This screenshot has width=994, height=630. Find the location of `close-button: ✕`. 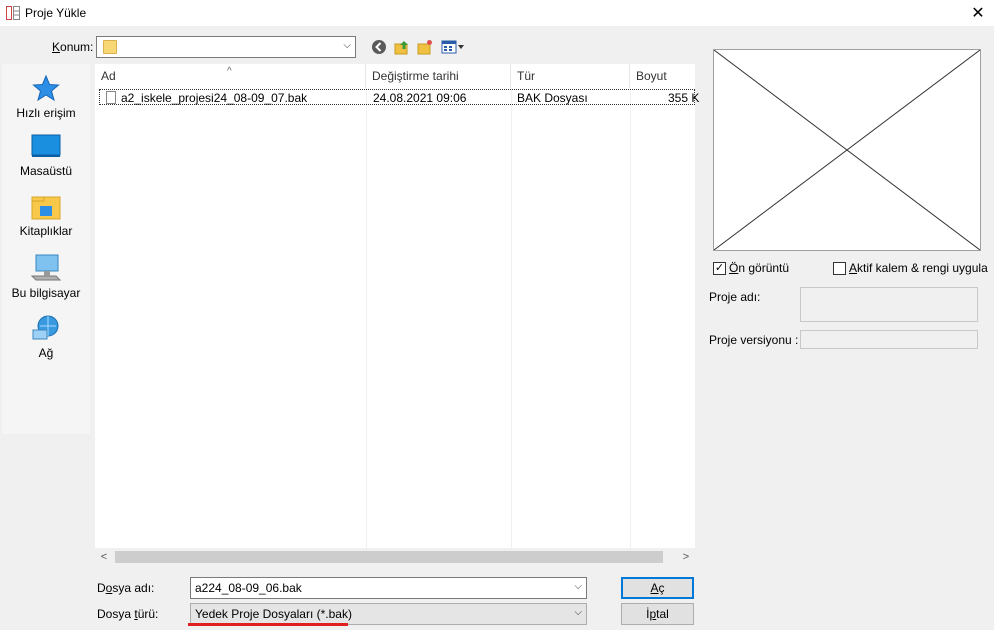

close-button: ✕ is located at coordinates (978, 13).